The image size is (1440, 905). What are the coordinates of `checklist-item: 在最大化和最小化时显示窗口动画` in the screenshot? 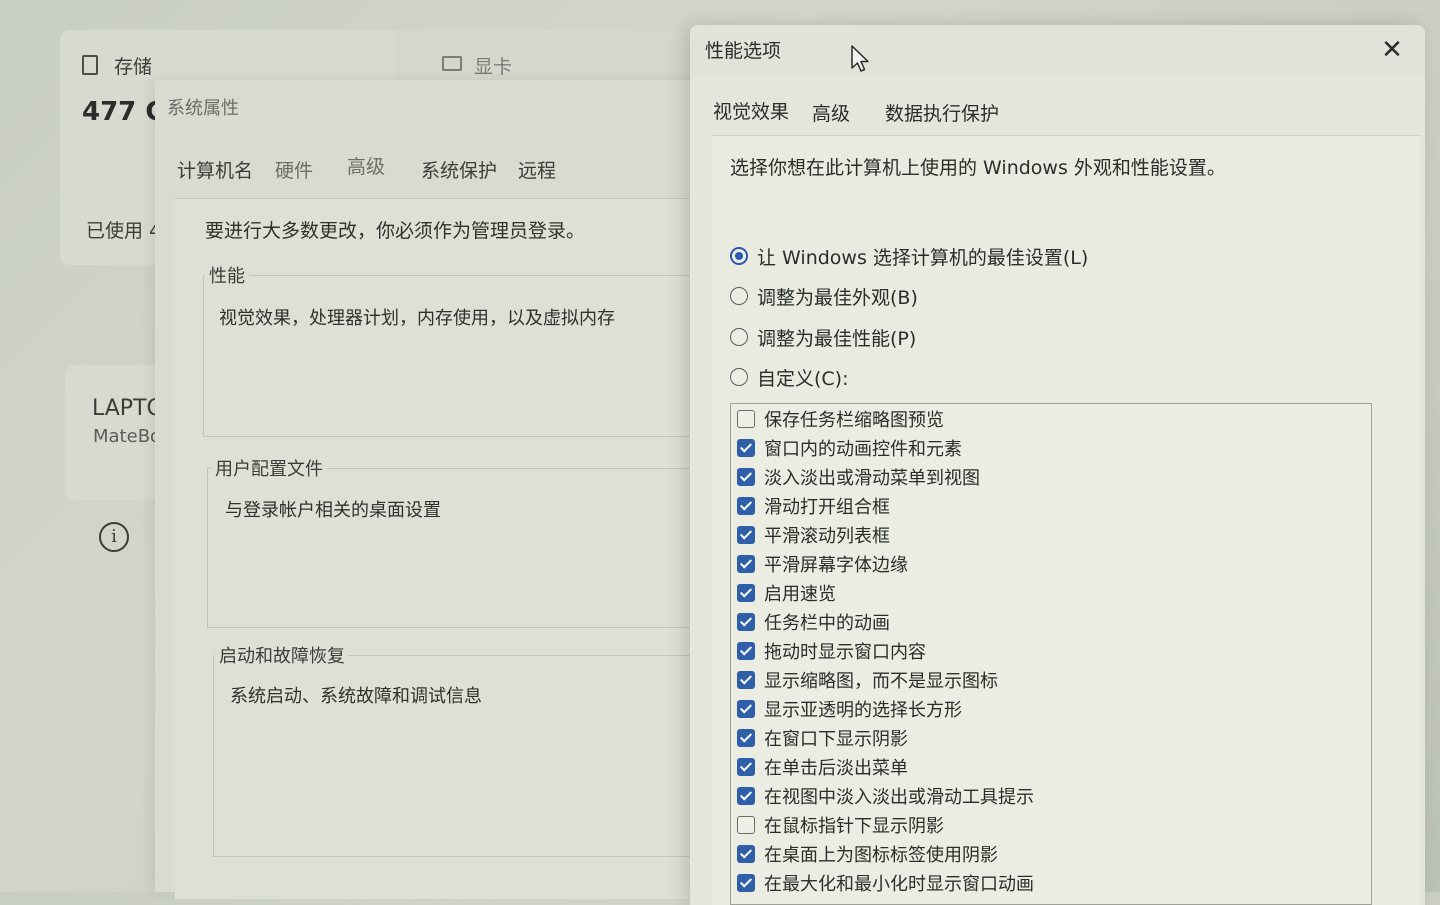 It's located at (885, 883).